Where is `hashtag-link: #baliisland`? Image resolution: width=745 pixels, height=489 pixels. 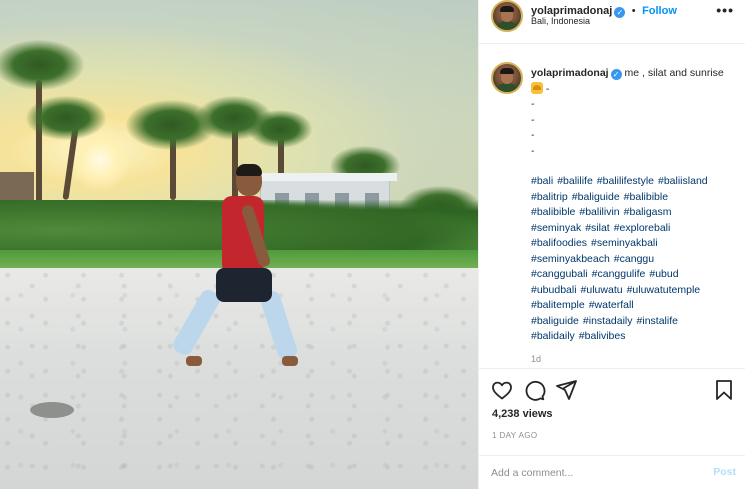
hashtag-link: #baliisland is located at coordinates (683, 181).